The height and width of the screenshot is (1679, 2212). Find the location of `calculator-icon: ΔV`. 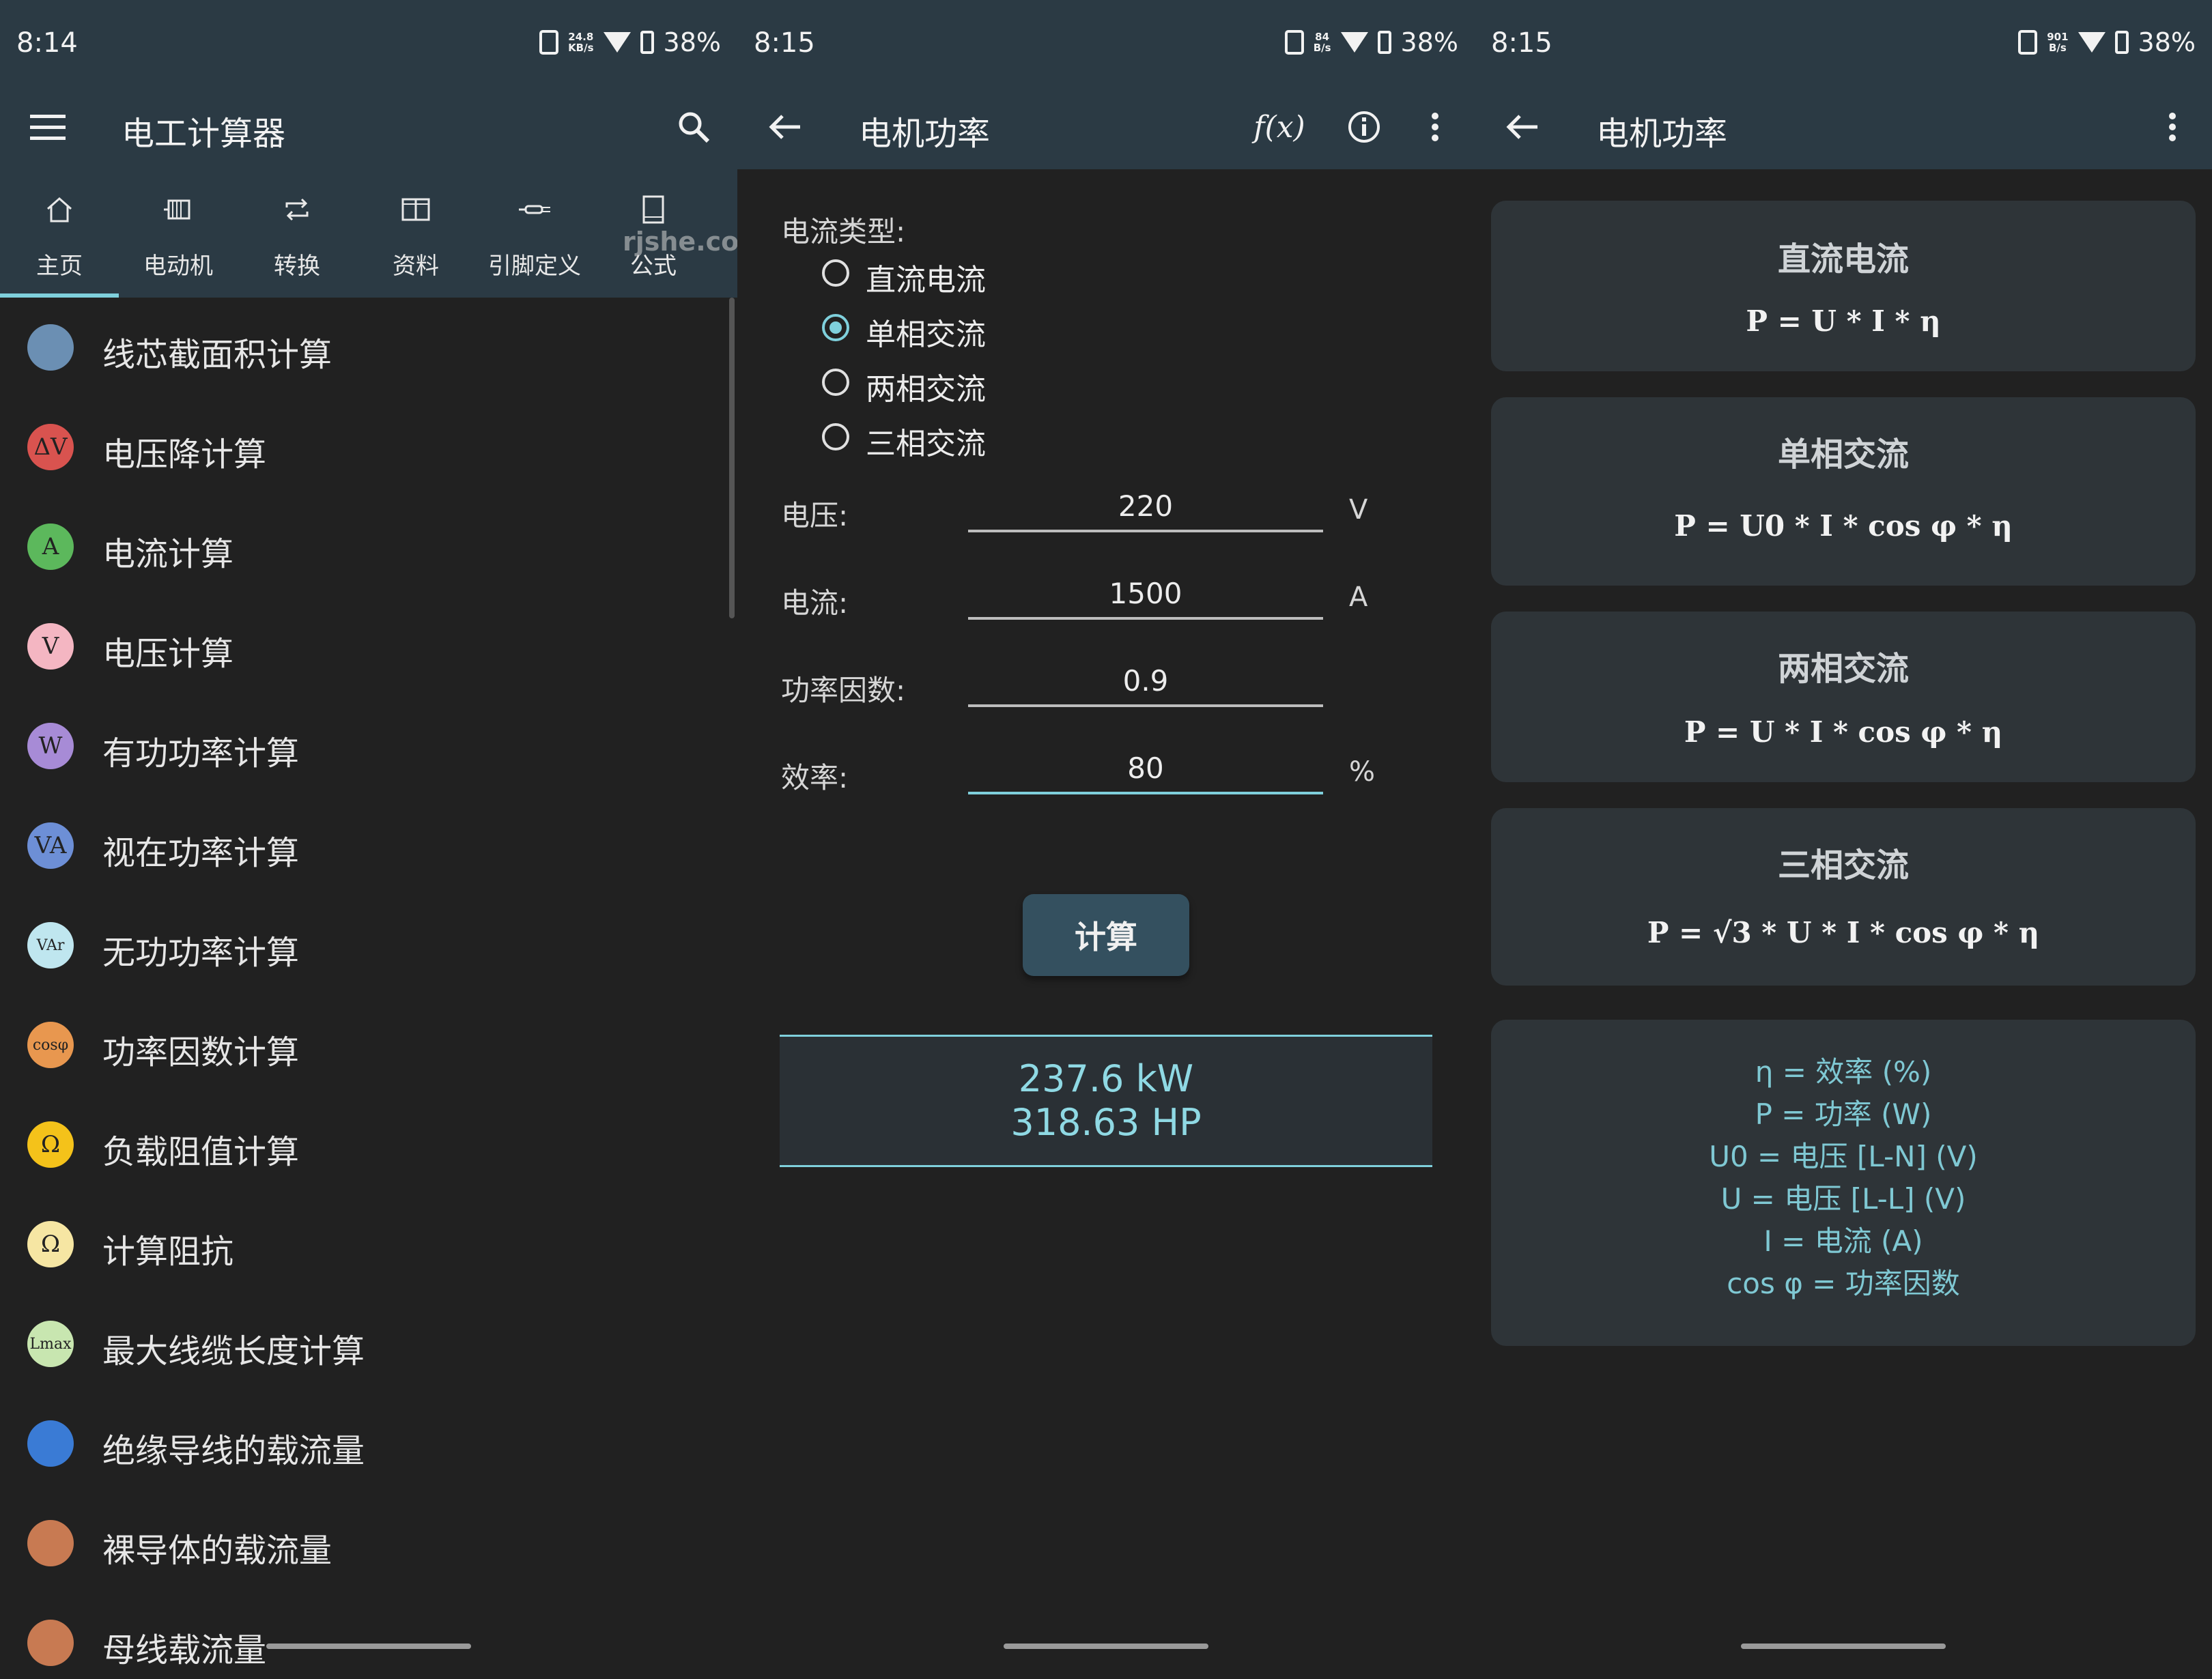

calculator-icon: ΔV is located at coordinates (50, 447).